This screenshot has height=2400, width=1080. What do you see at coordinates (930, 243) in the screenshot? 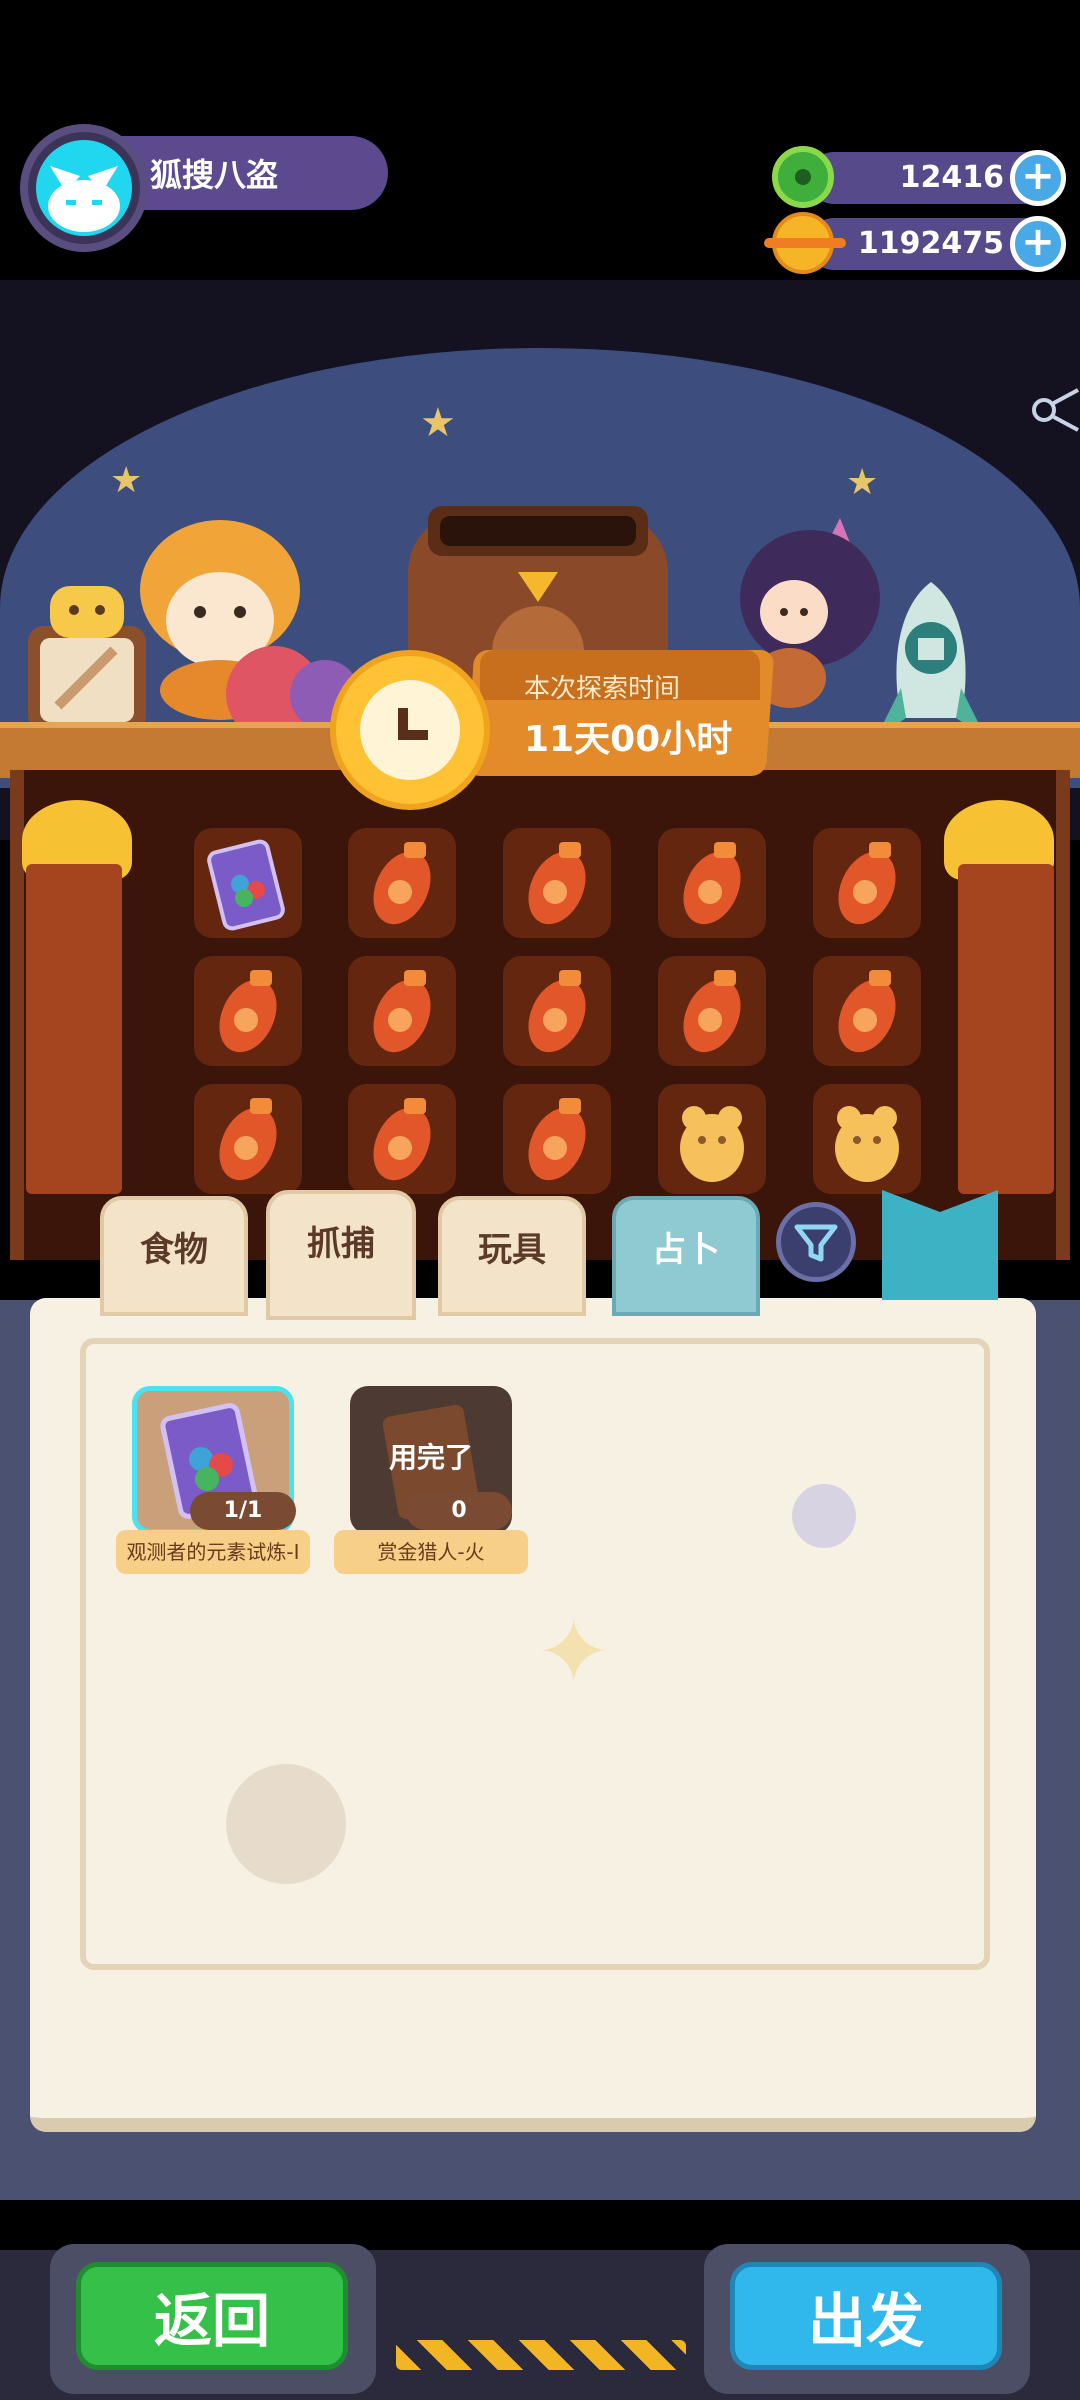
I see `planet-currency-value: 1192475` at bounding box center [930, 243].